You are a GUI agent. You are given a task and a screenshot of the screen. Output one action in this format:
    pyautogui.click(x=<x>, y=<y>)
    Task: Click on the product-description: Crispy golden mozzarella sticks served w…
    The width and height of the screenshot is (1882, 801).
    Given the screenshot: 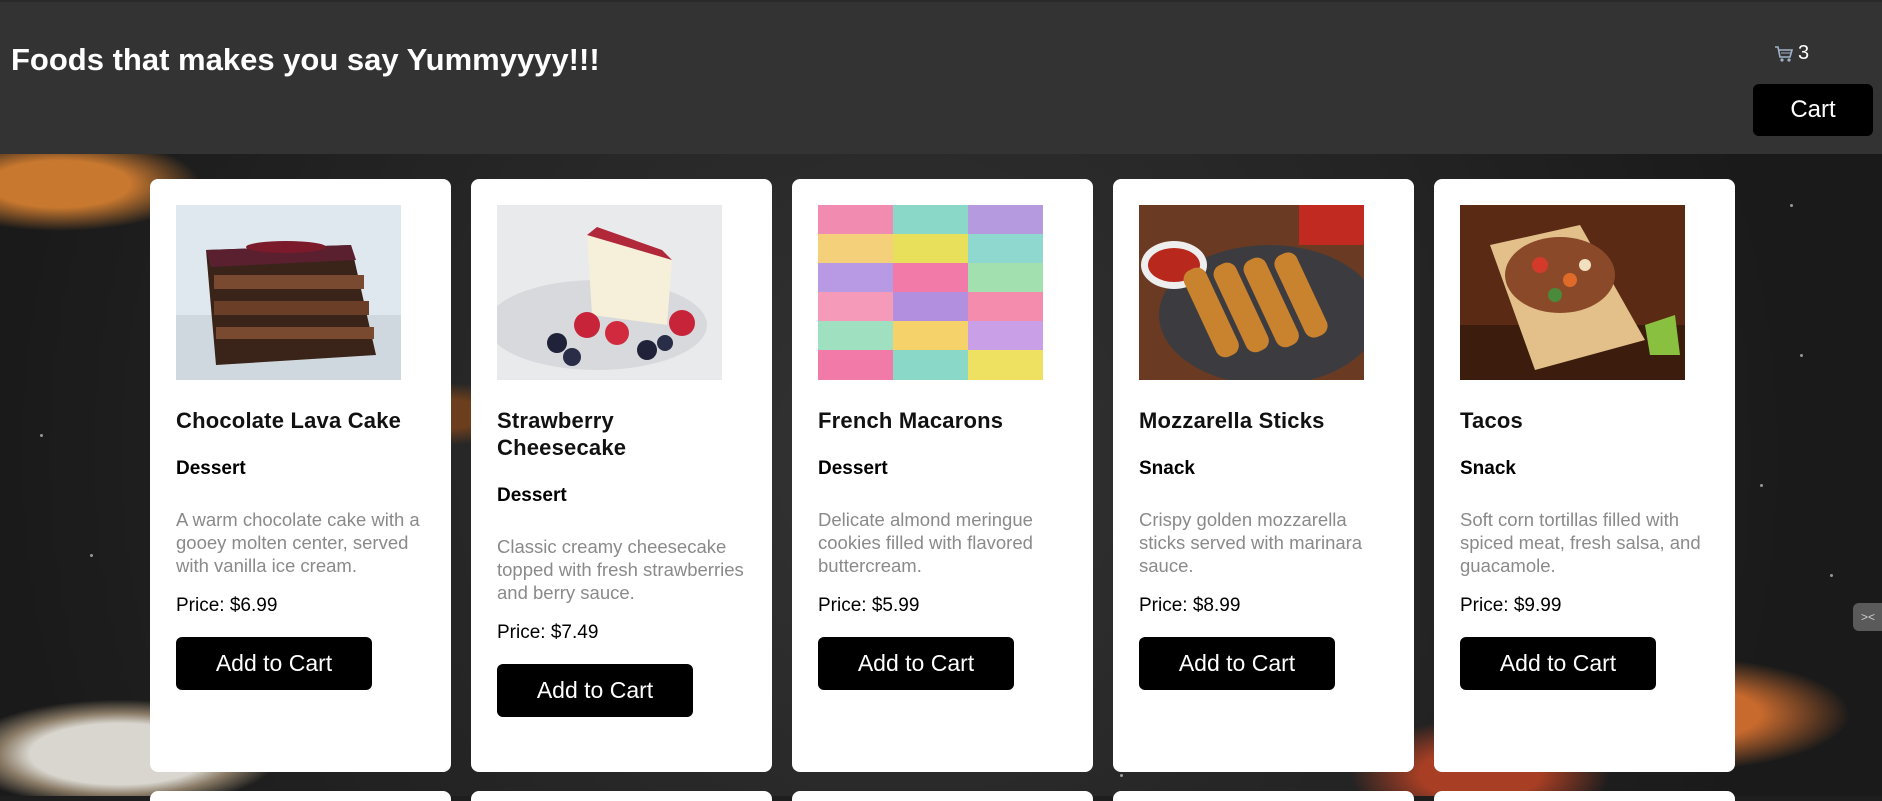 What is the action you would take?
    pyautogui.click(x=1251, y=542)
    